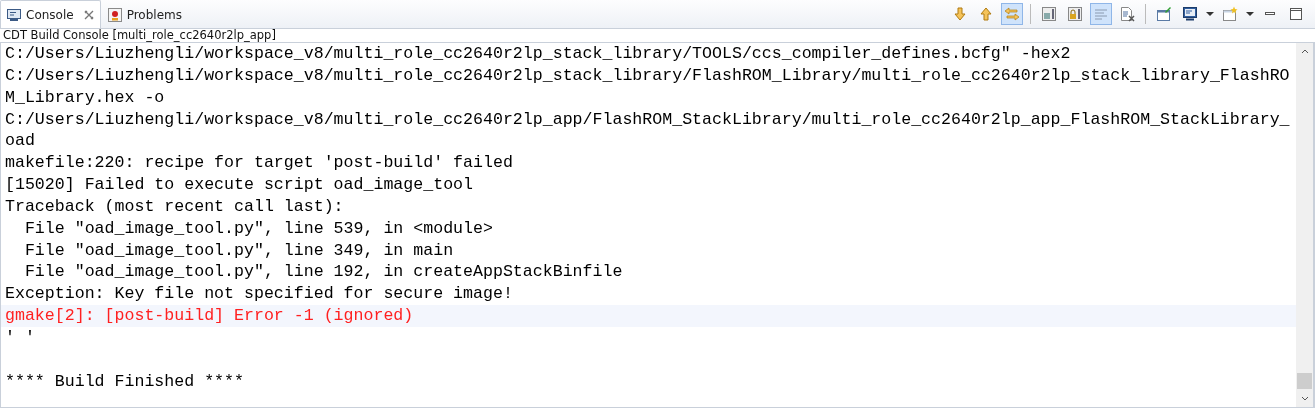 Image resolution: width=1315 pixels, height=408 pixels. Describe the element at coordinates (538, 54) in the screenshot. I see `console-line: C:/Users/Liuzhengli/workspace_v8/multi_role_cc2640r2lp_stack_library/TOOLS/ccs_compiler_defines.bcfg" -hex2` at that location.